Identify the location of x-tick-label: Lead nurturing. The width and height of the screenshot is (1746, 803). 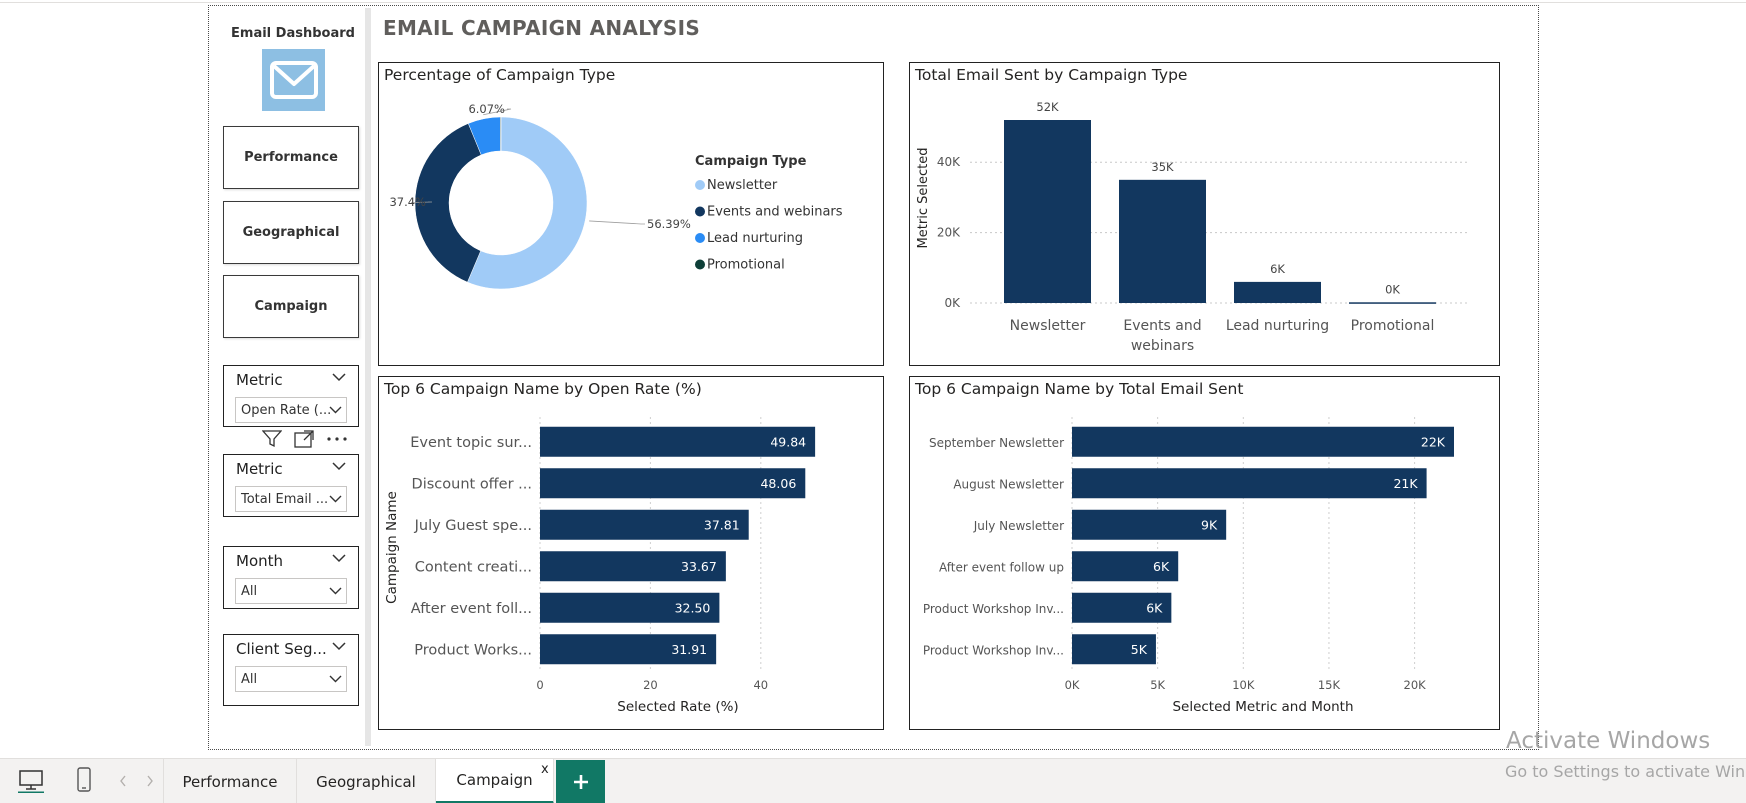
(1277, 326).